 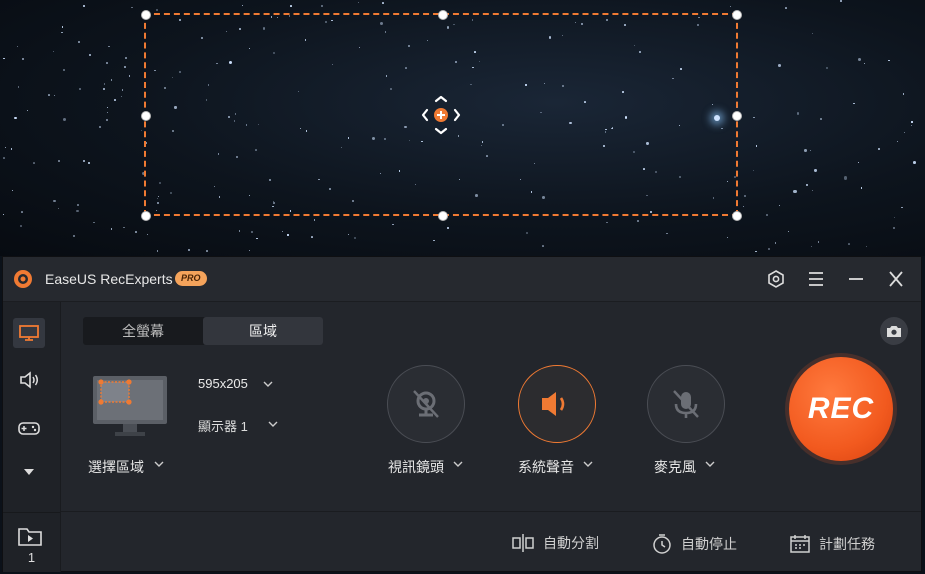 I want to click on region-size: 595x205, so click(x=223, y=383).